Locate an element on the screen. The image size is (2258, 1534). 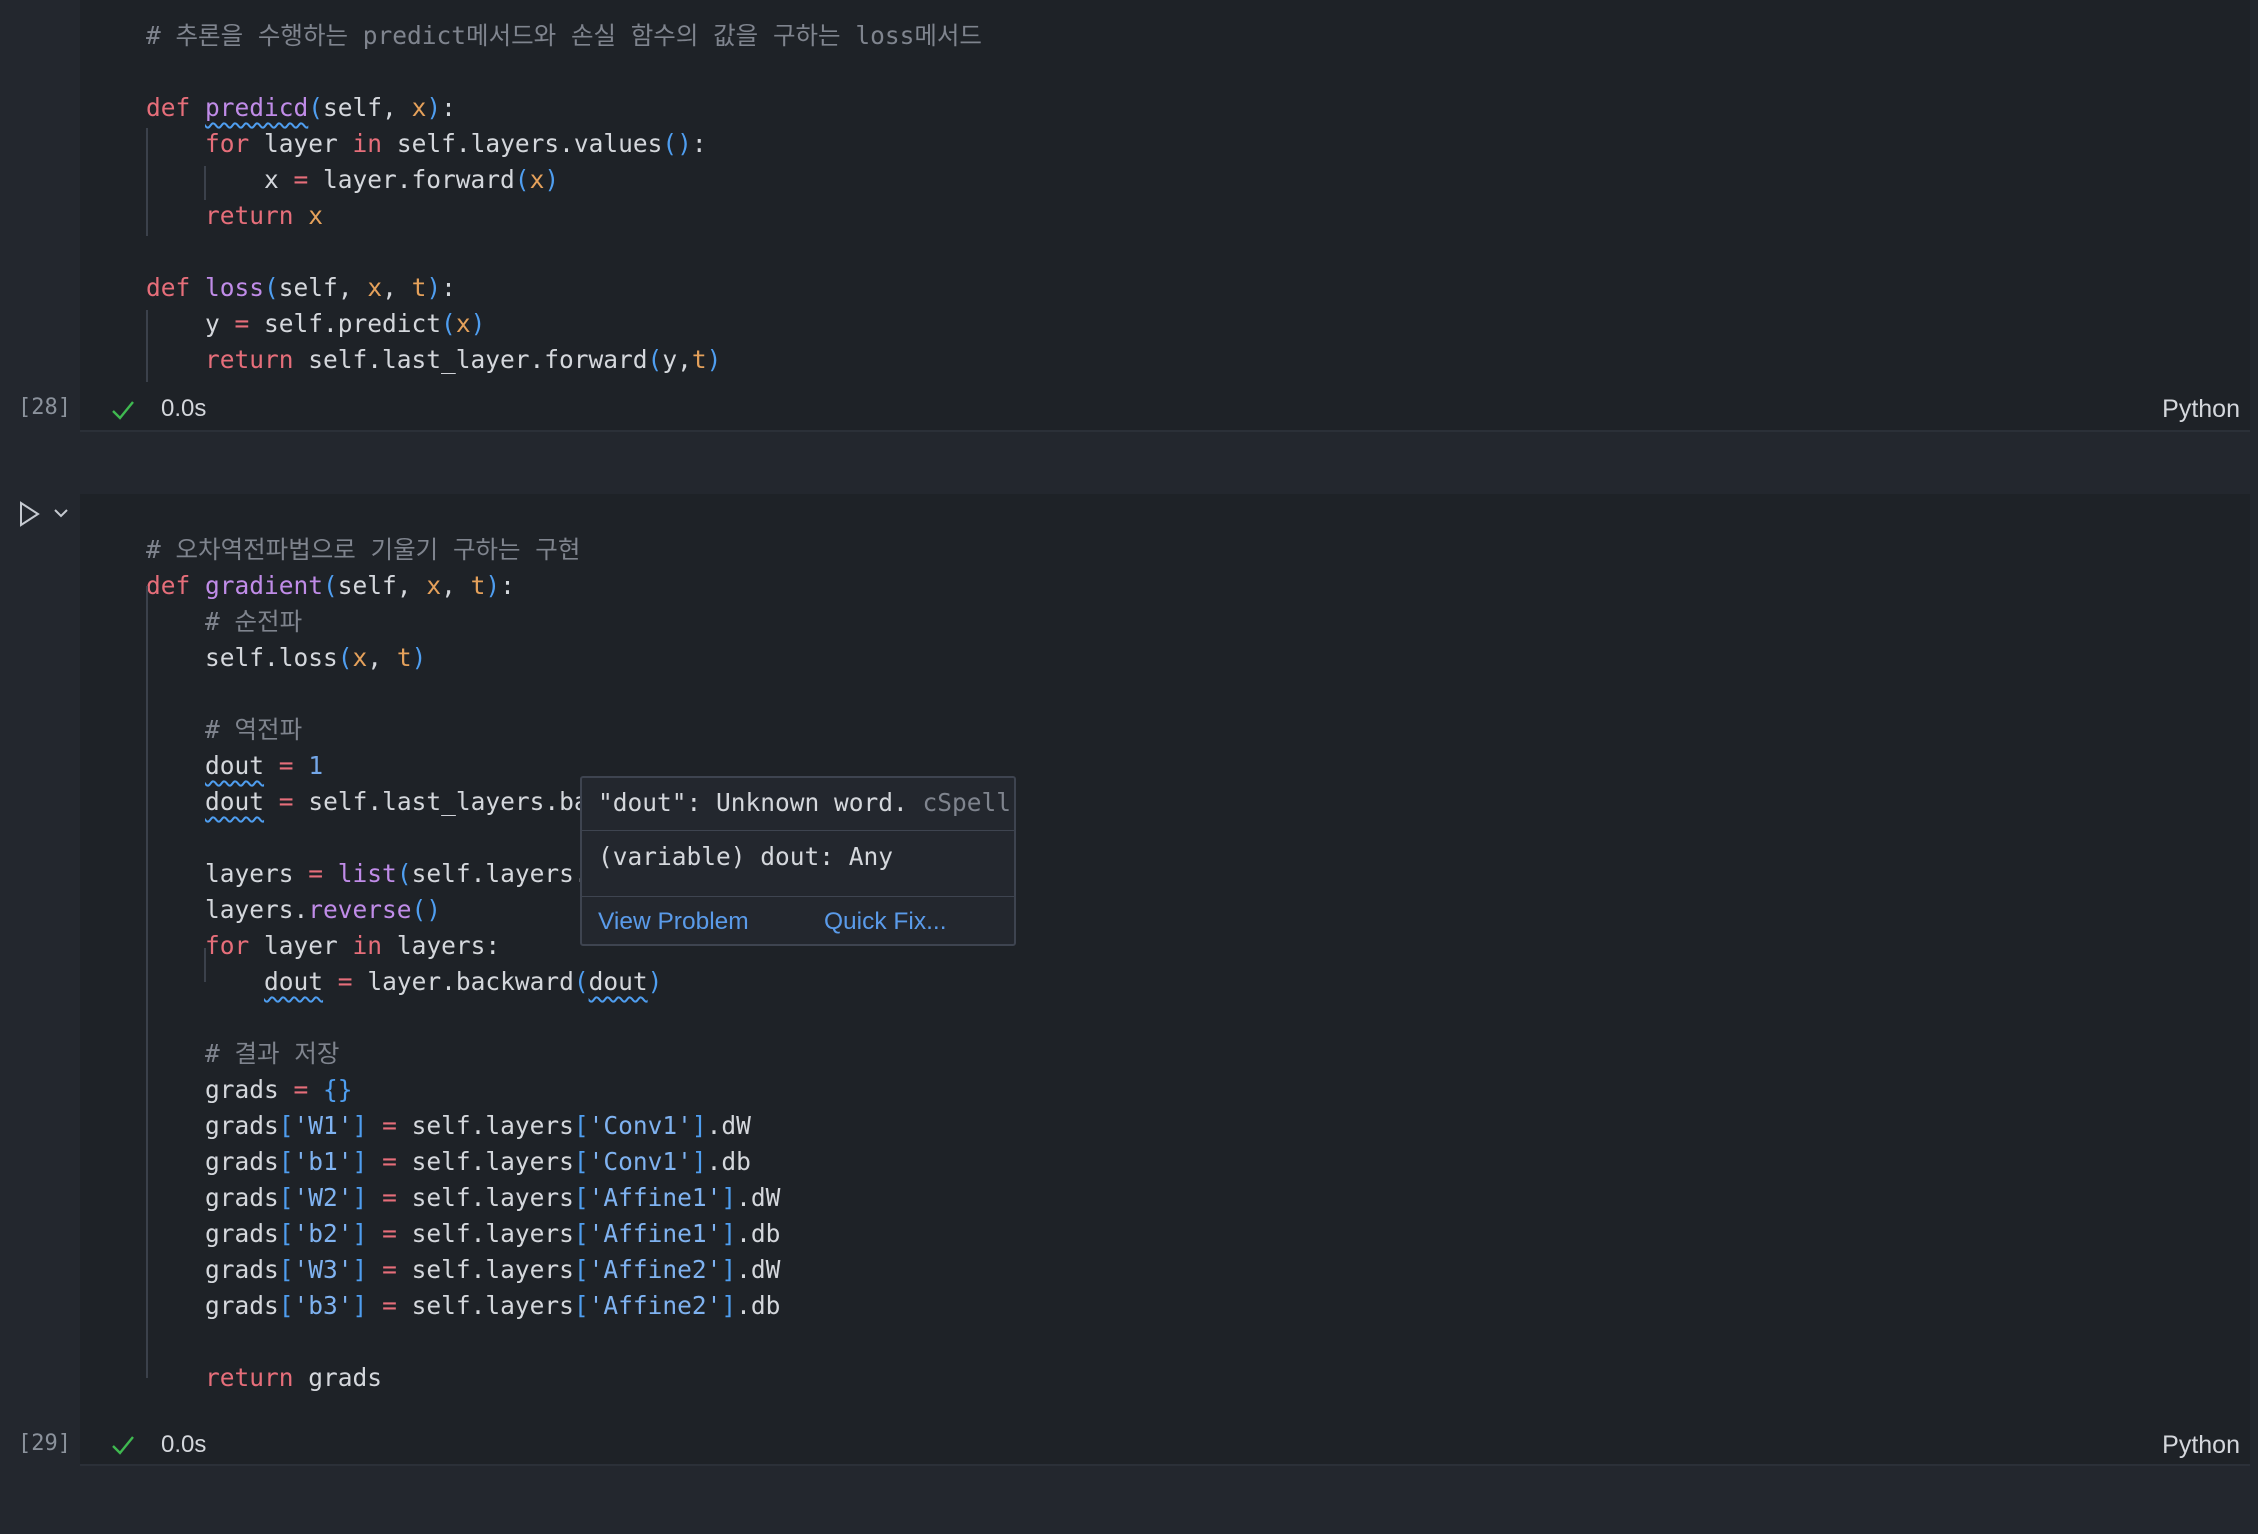
token-fn: gradient is located at coordinates (264, 585).